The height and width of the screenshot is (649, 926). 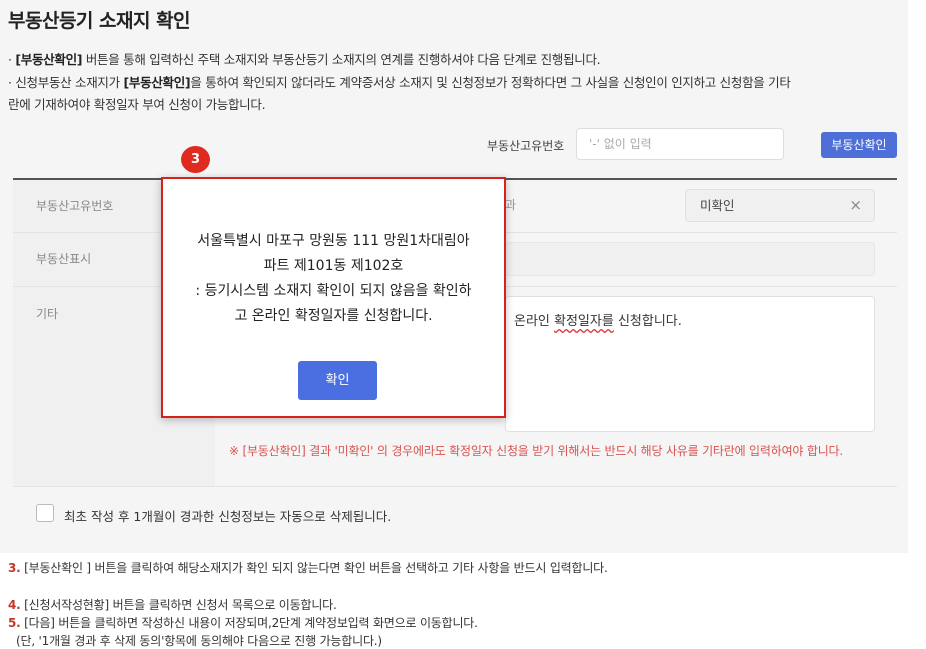 What do you see at coordinates (228, 516) in the screenshot?
I see `auto-delete-label: 최초 작성 후 1개월이 경과한 신청정보는 자동으로 삭제됩니다.` at bounding box center [228, 516].